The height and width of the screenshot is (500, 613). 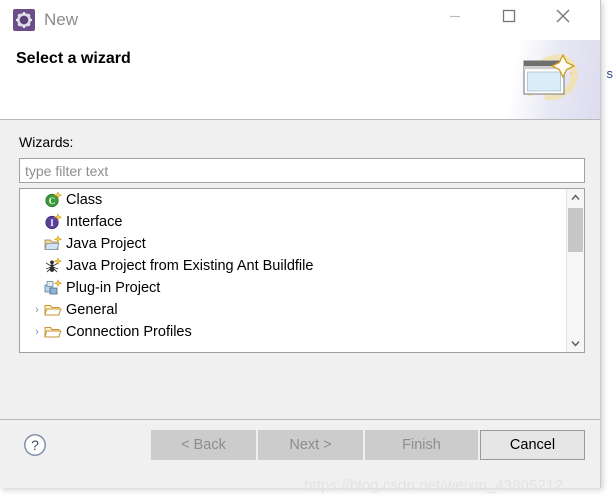 What do you see at coordinates (532, 445) in the screenshot?
I see `cancel-button: Cancel` at bounding box center [532, 445].